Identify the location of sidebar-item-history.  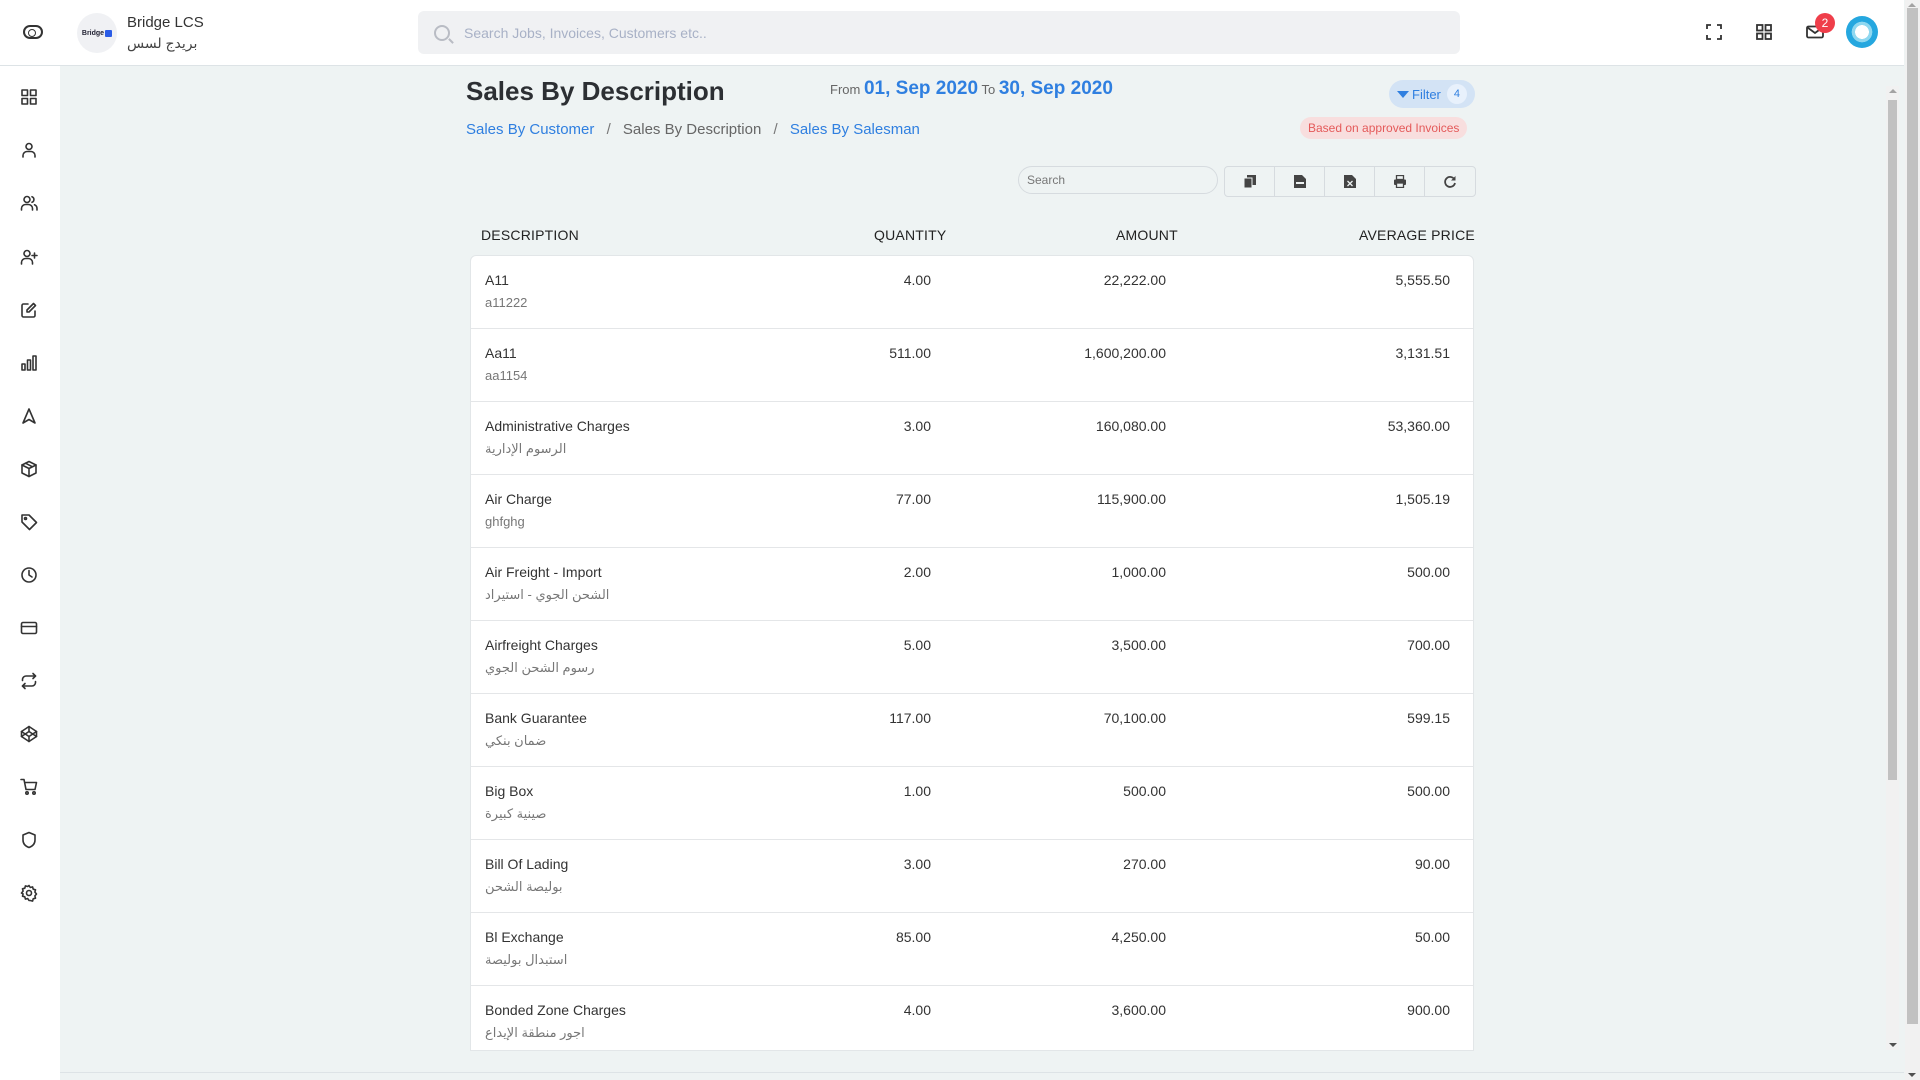
(29, 575).